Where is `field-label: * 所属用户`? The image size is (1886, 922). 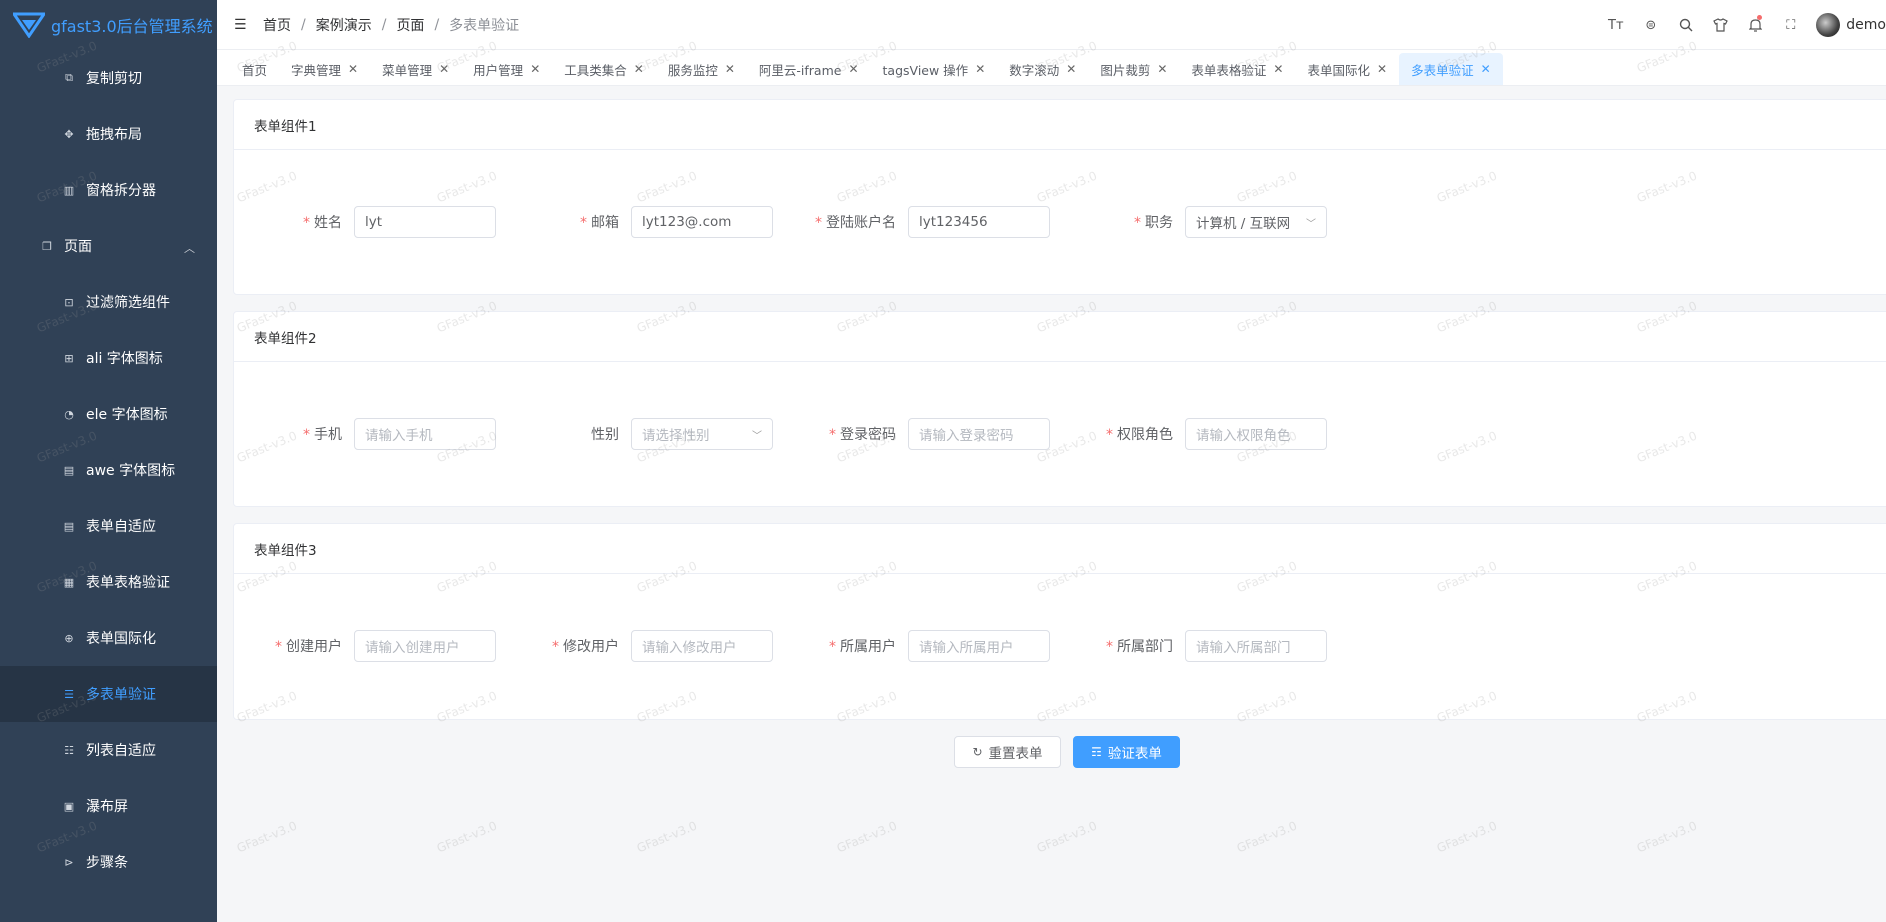 field-label: * 所属用户 is located at coordinates (848, 646).